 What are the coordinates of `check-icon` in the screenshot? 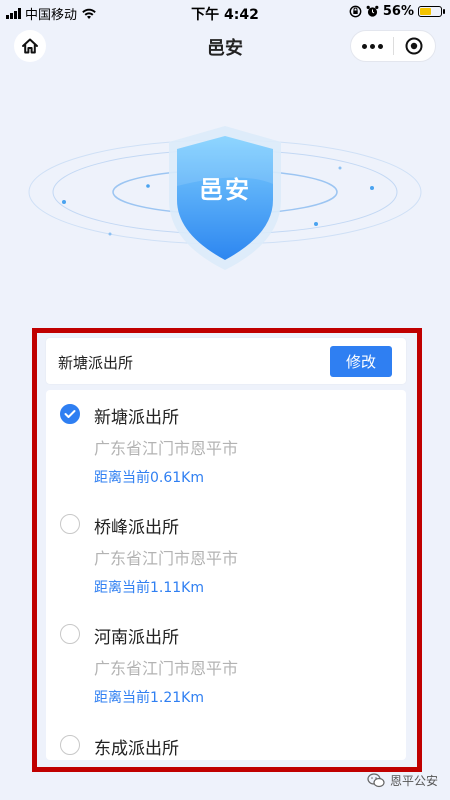 It's located at (70, 414).